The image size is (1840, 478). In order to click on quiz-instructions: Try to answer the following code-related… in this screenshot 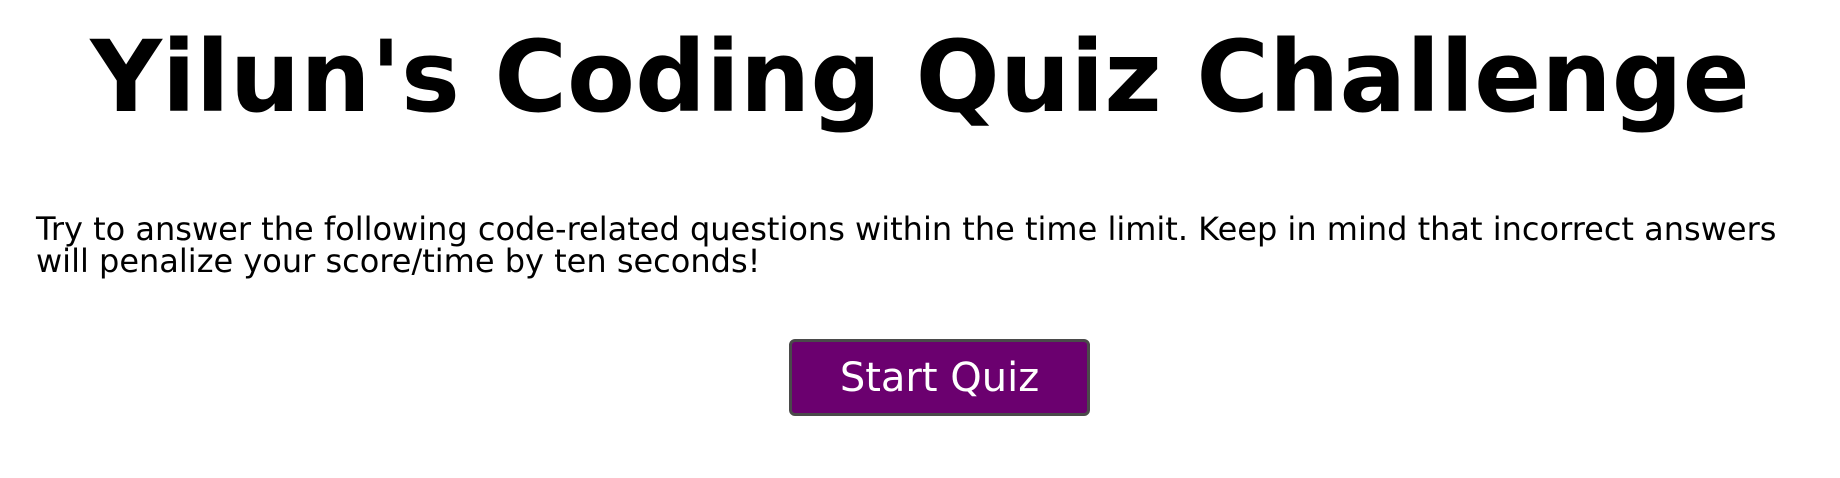, I will do `click(906, 245)`.